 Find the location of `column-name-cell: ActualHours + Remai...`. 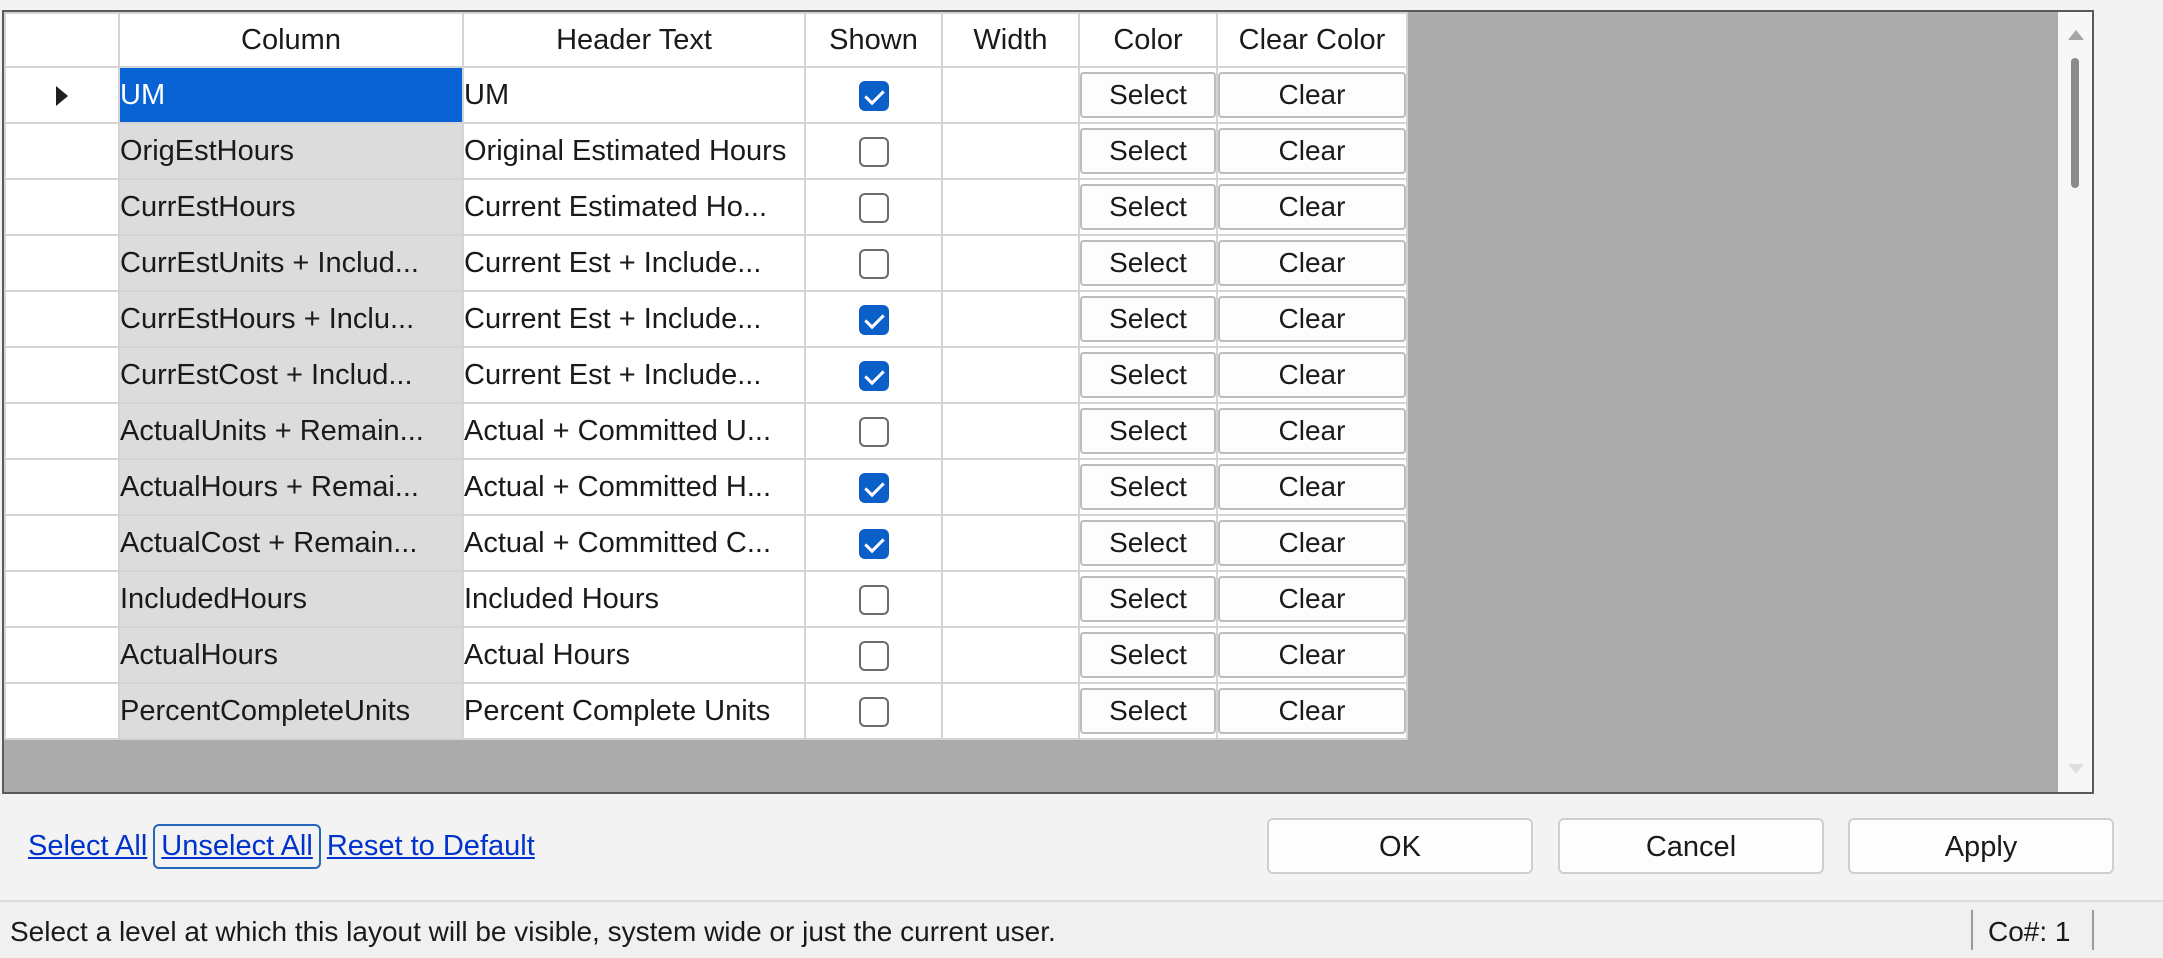

column-name-cell: ActualHours + Remai... is located at coordinates (291, 487).